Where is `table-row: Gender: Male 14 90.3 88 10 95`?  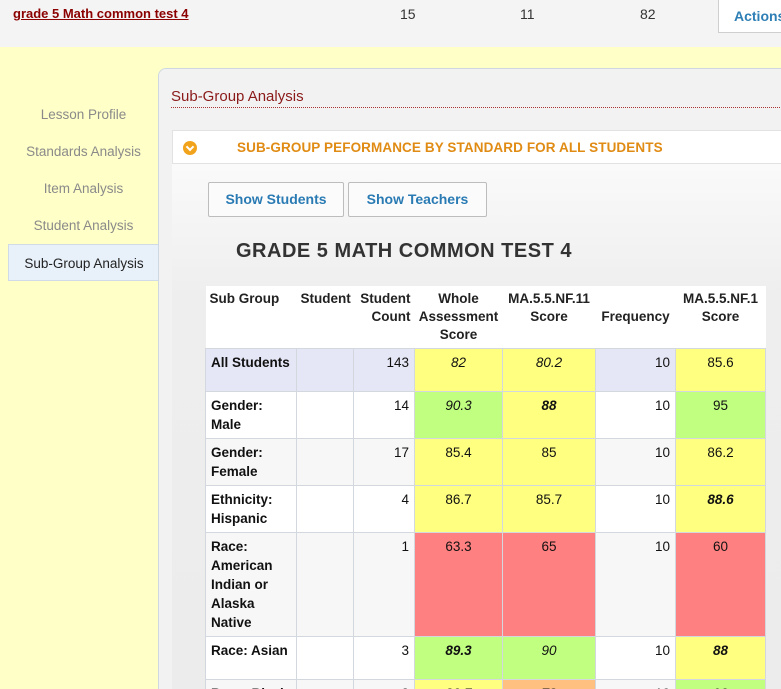
table-row: Gender: Male 14 90.3 88 10 95 is located at coordinates (485, 415).